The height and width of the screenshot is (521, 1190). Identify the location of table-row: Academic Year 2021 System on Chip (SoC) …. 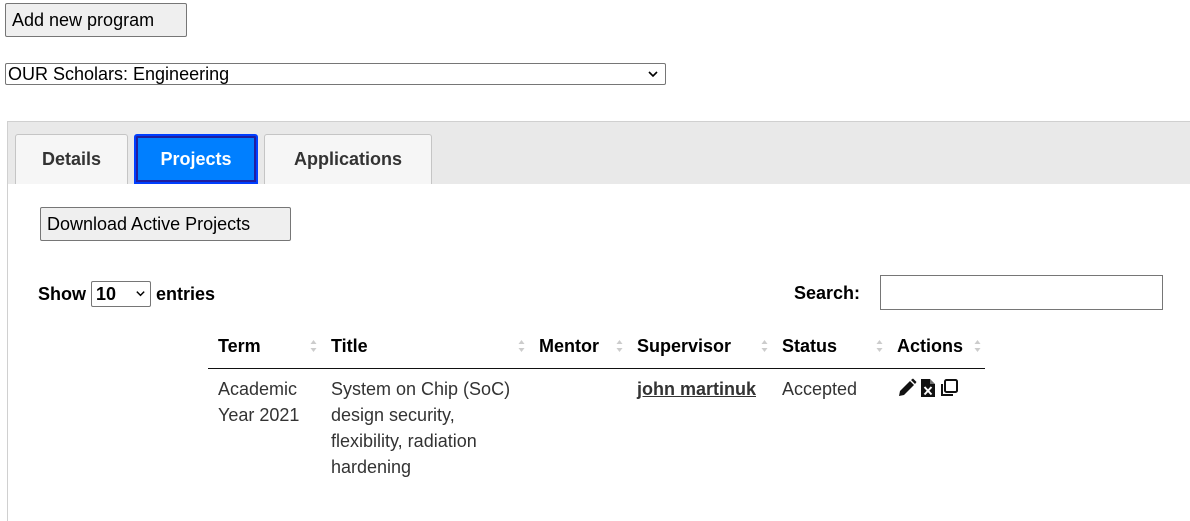
(596, 425).